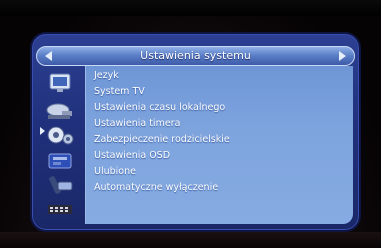 The height and width of the screenshot is (248, 381). What do you see at coordinates (159, 108) in the screenshot?
I see `menu-item-local-time: Ustawienia czasu lokalnego` at bounding box center [159, 108].